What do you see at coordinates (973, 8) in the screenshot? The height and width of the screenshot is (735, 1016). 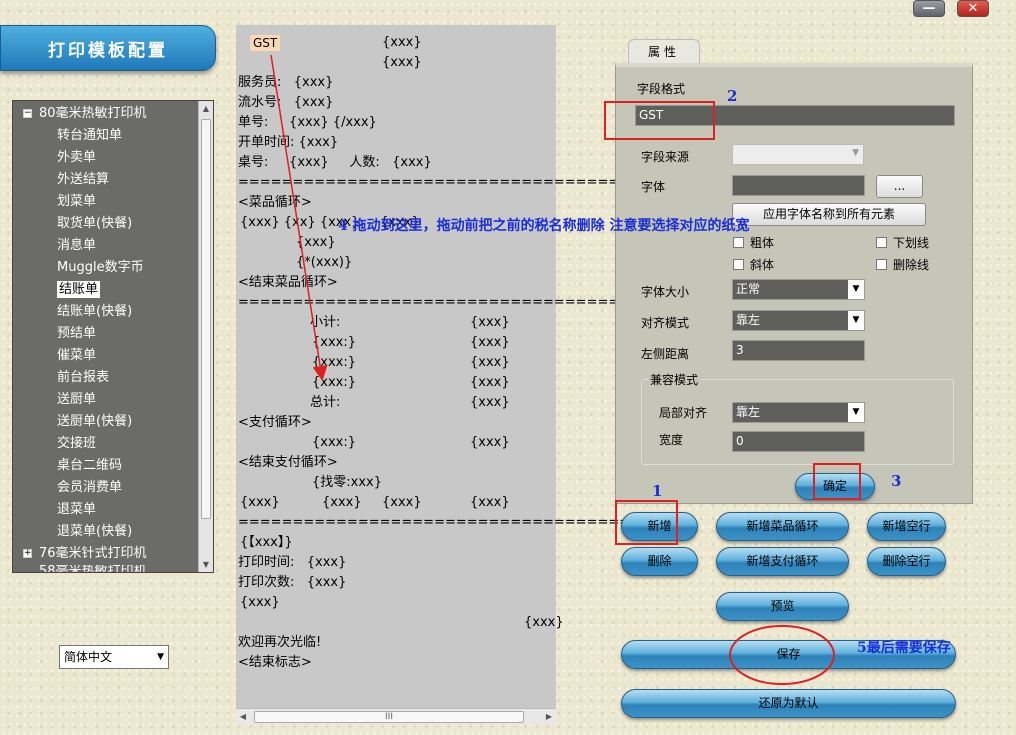 I see `close-button: ✕` at bounding box center [973, 8].